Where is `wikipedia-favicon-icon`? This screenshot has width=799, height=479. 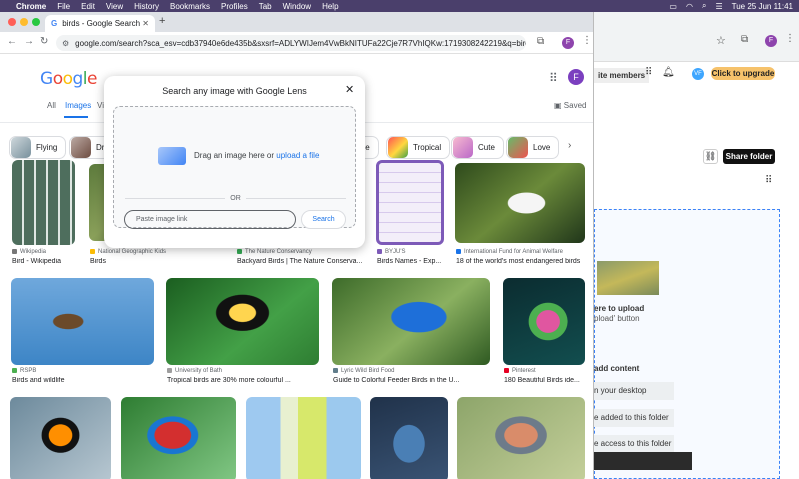
wikipedia-favicon-icon is located at coordinates (14, 251).